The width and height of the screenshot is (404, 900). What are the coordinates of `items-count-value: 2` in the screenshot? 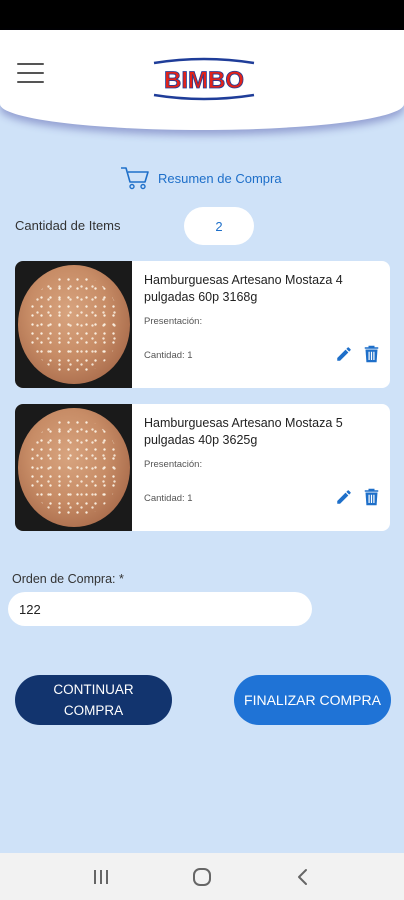 It's located at (219, 226).